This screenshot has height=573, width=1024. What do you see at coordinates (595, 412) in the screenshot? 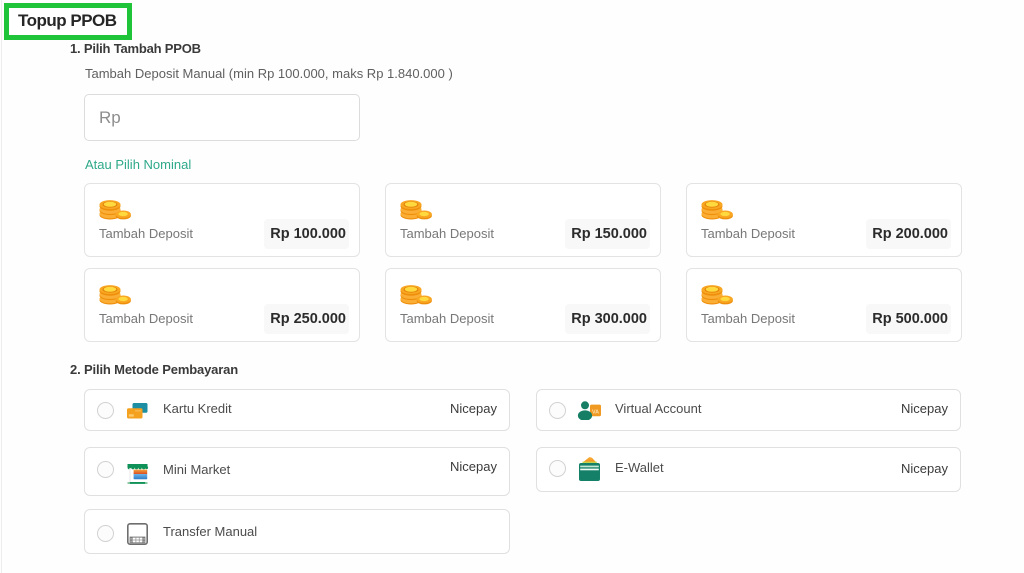
I see `svg-text: VA` at bounding box center [595, 412].